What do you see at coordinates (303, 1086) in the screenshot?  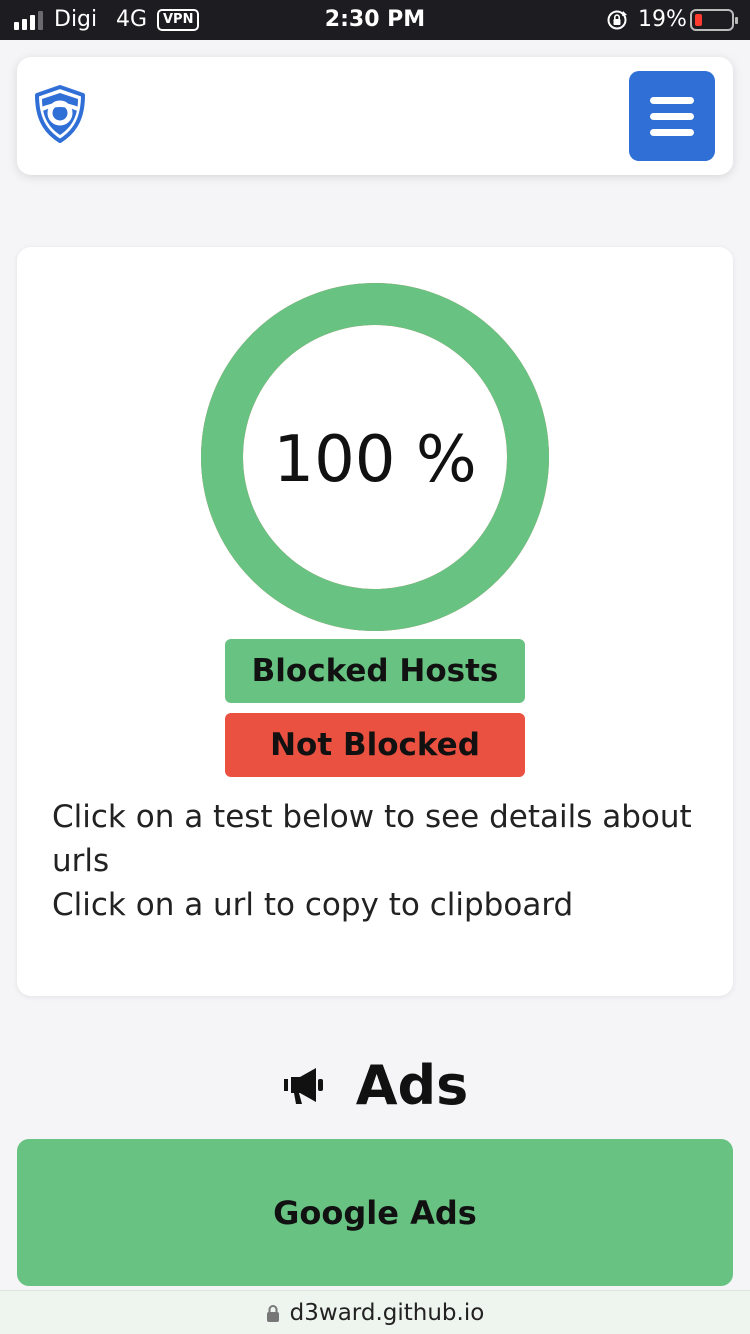 I see `megaphone-icon` at bounding box center [303, 1086].